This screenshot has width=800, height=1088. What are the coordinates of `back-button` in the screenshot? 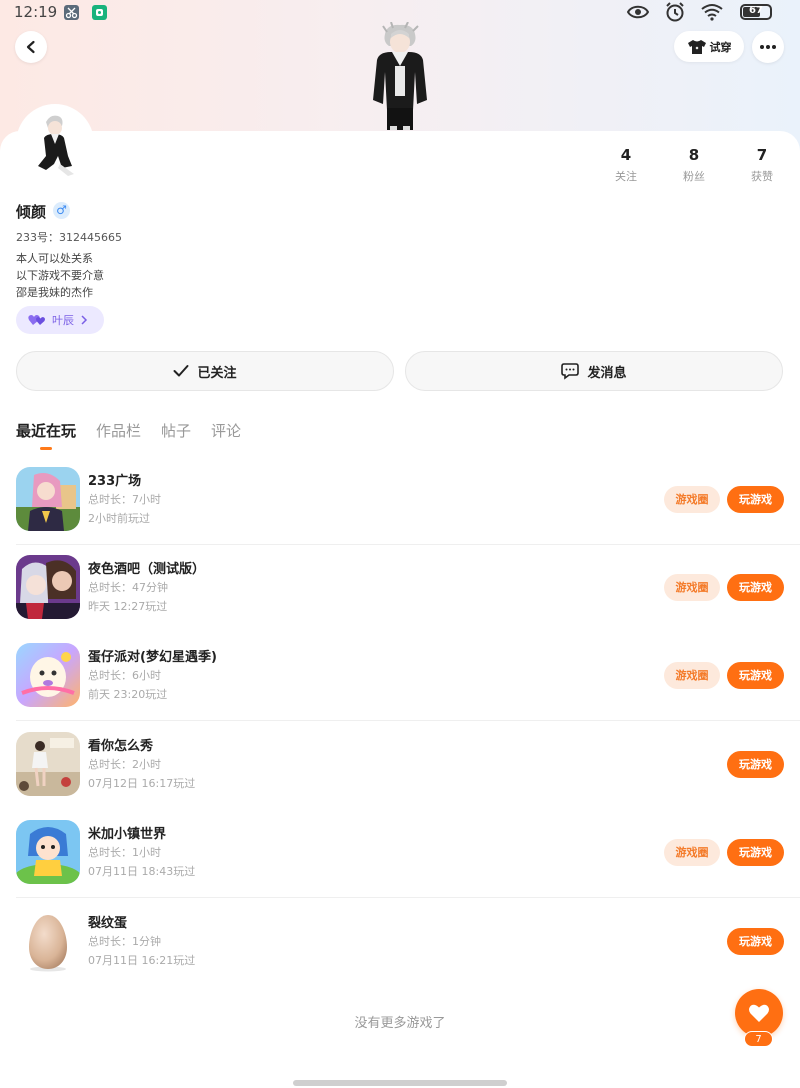 It's located at (31, 47).